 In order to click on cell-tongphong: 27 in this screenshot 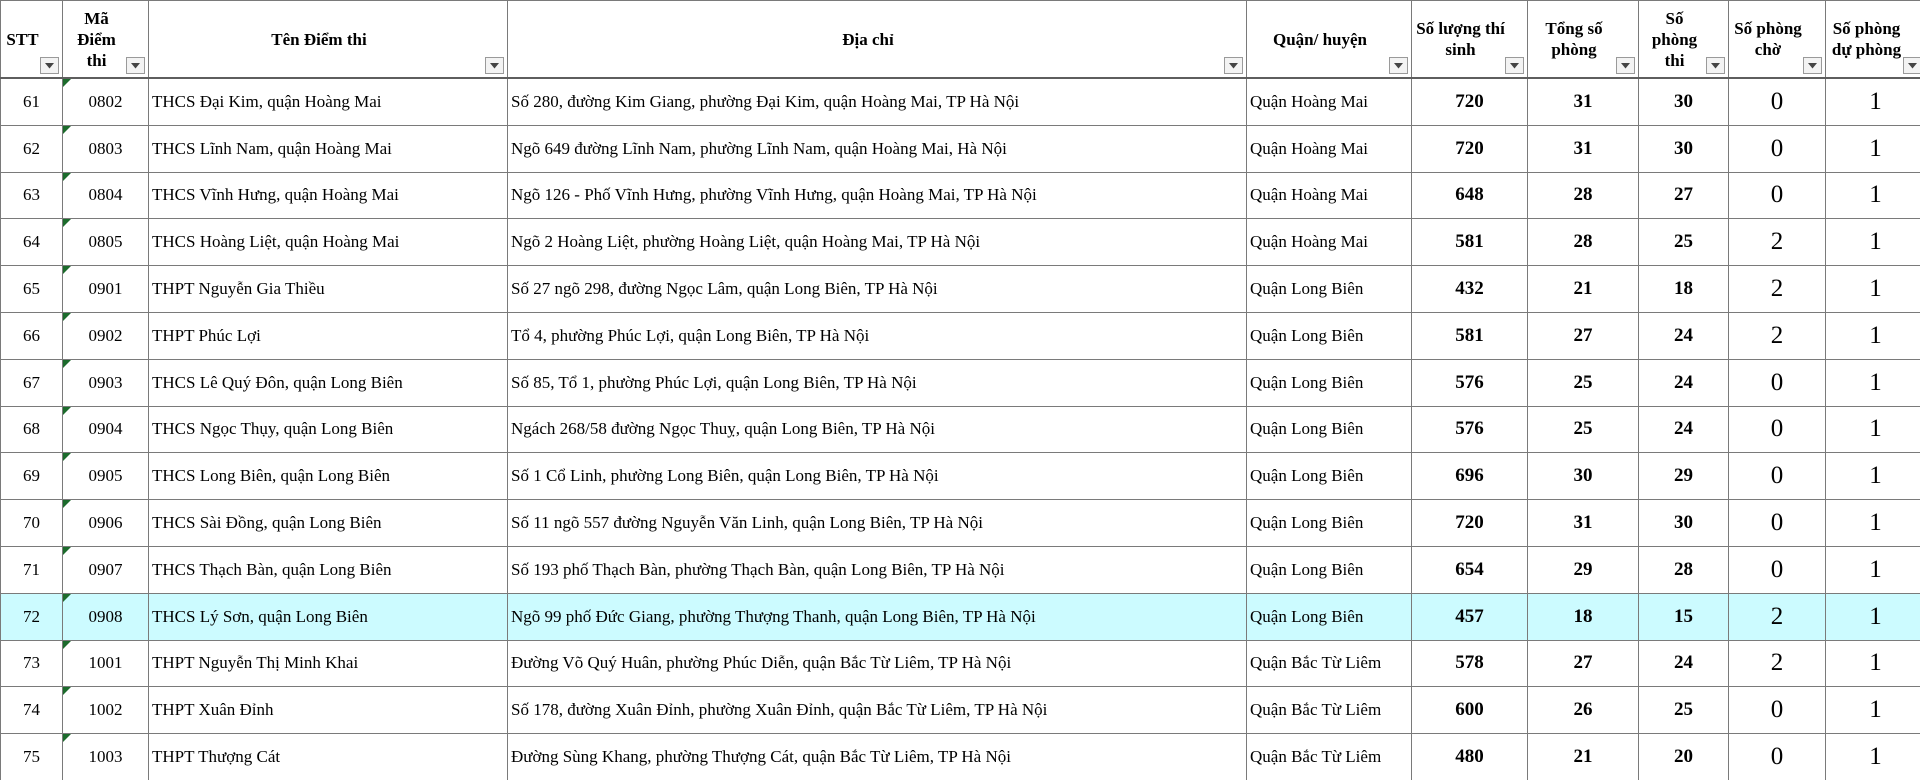, I will do `click(1583, 335)`.